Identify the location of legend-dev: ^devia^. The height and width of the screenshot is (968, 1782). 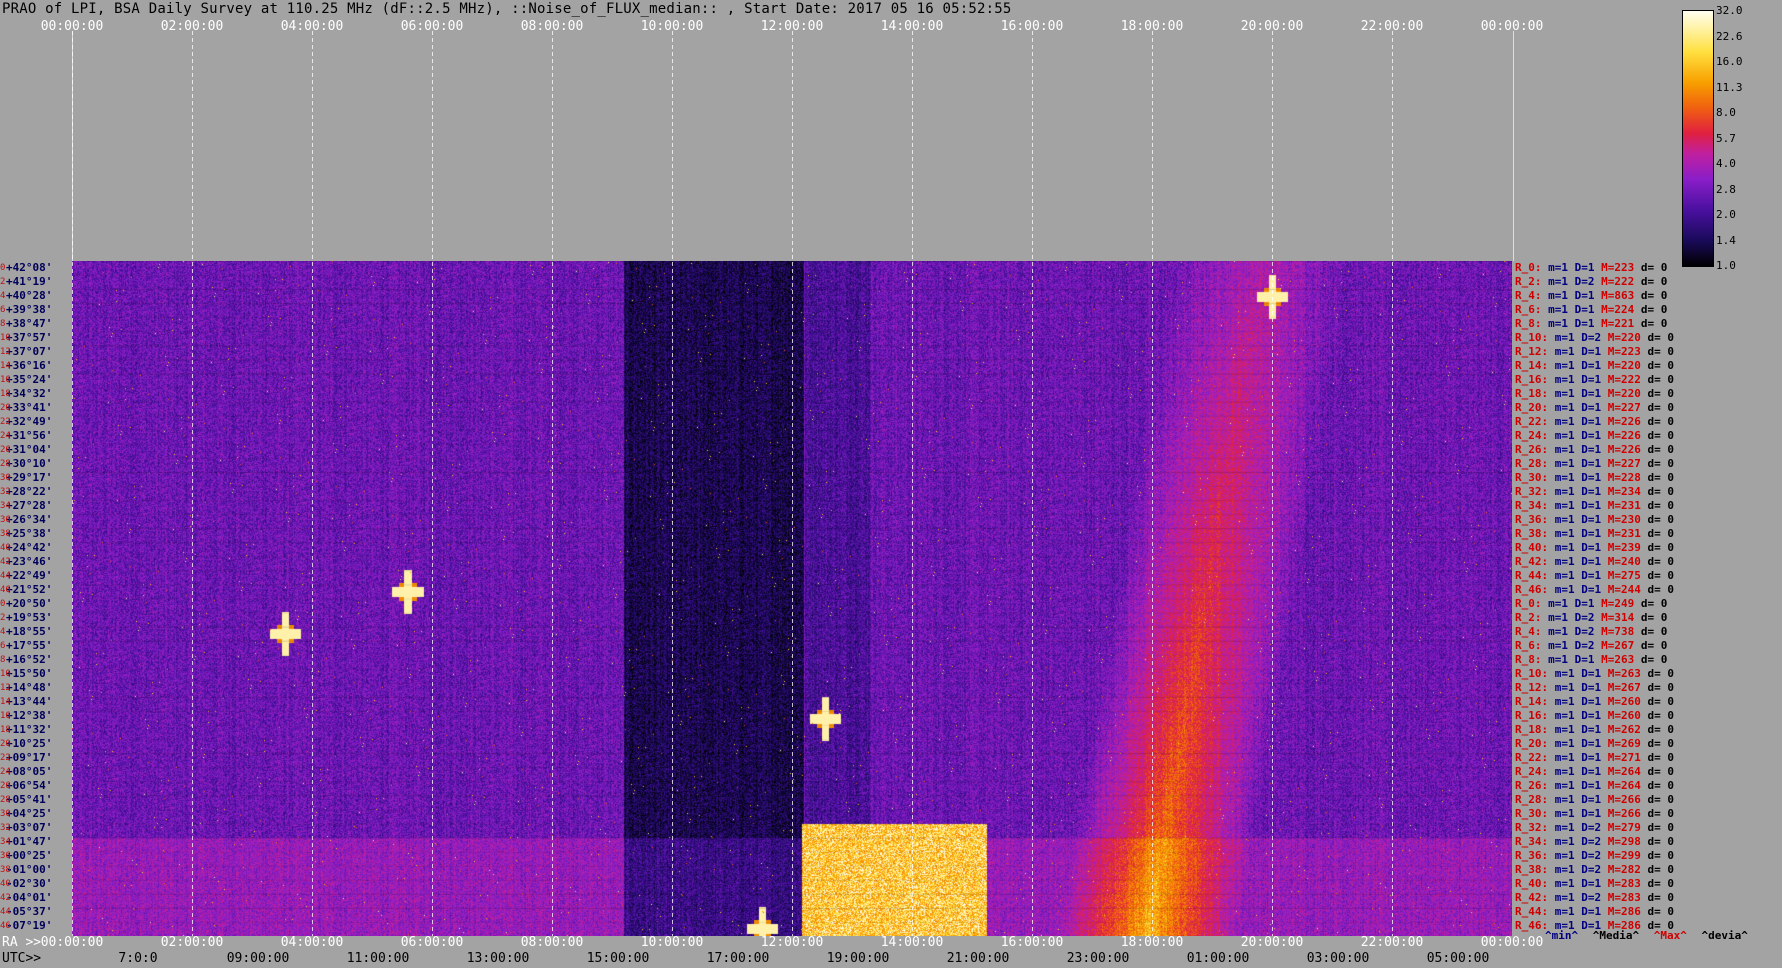
(1724, 935).